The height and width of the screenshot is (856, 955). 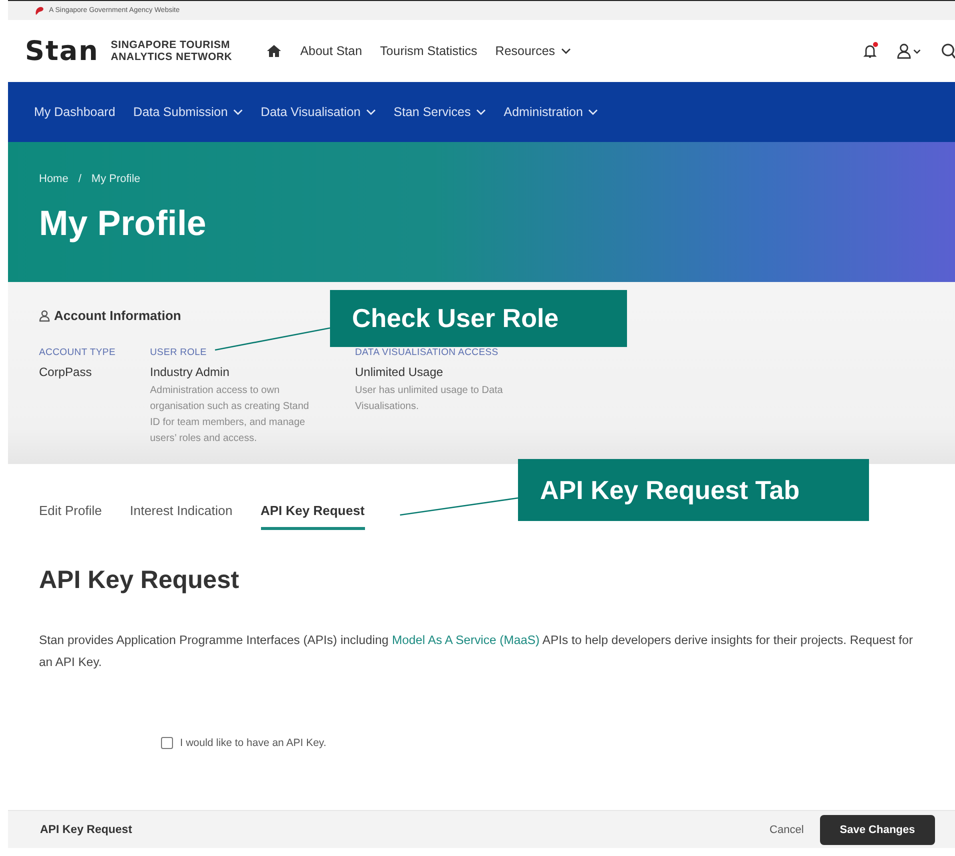 What do you see at coordinates (429, 399) in the screenshot?
I see `field-description: User has unlimited usage to Data Visualisations.` at bounding box center [429, 399].